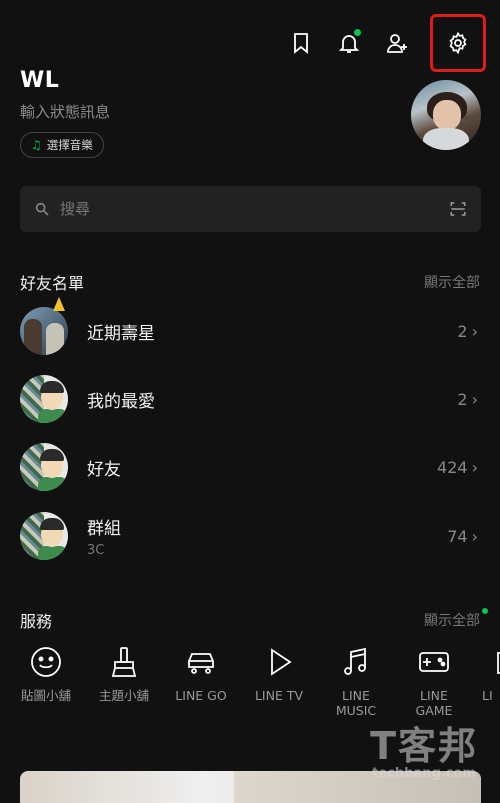 The height and width of the screenshot is (803, 500). What do you see at coordinates (121, 333) in the screenshot?
I see `list-item-label: 近期壽星` at bounding box center [121, 333].